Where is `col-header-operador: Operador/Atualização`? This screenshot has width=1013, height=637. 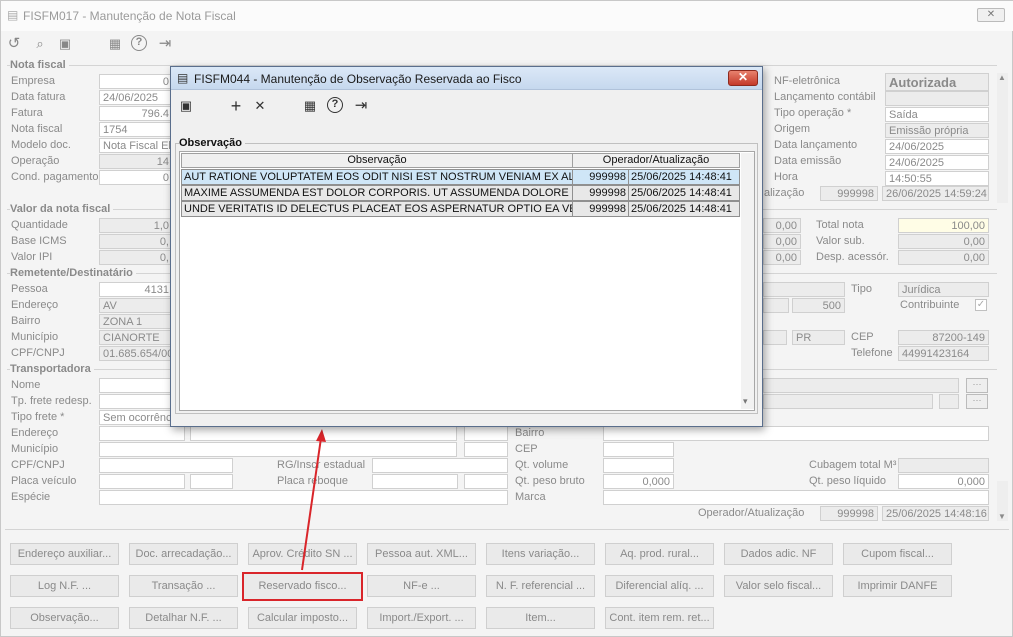
col-header-operador: Operador/Atualização is located at coordinates (656, 160).